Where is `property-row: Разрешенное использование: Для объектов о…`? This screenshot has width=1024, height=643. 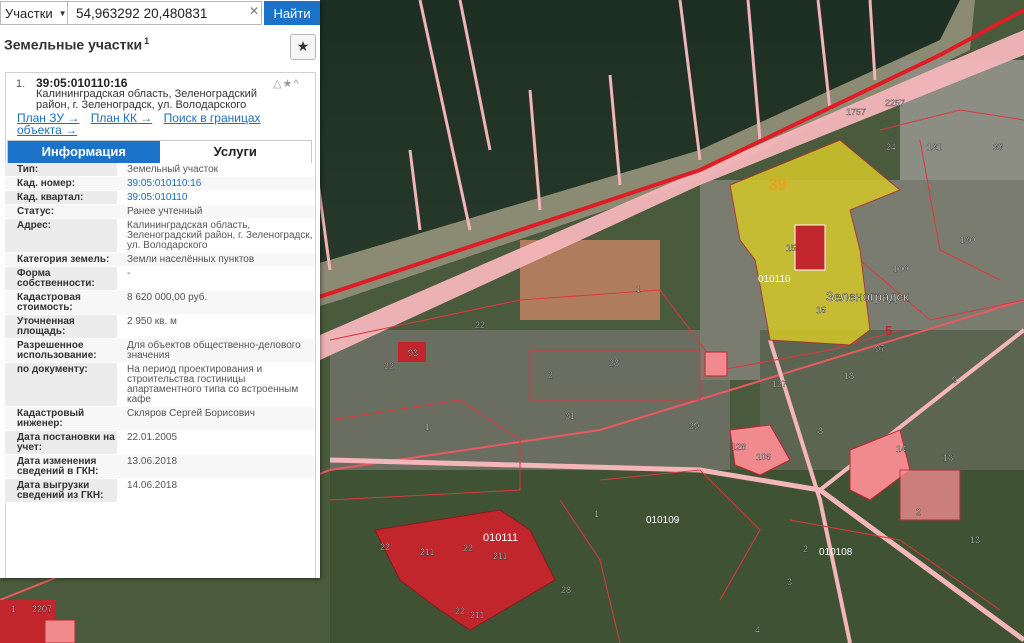 property-row: Разрешенное использование: Для объектов о… is located at coordinates (159, 351).